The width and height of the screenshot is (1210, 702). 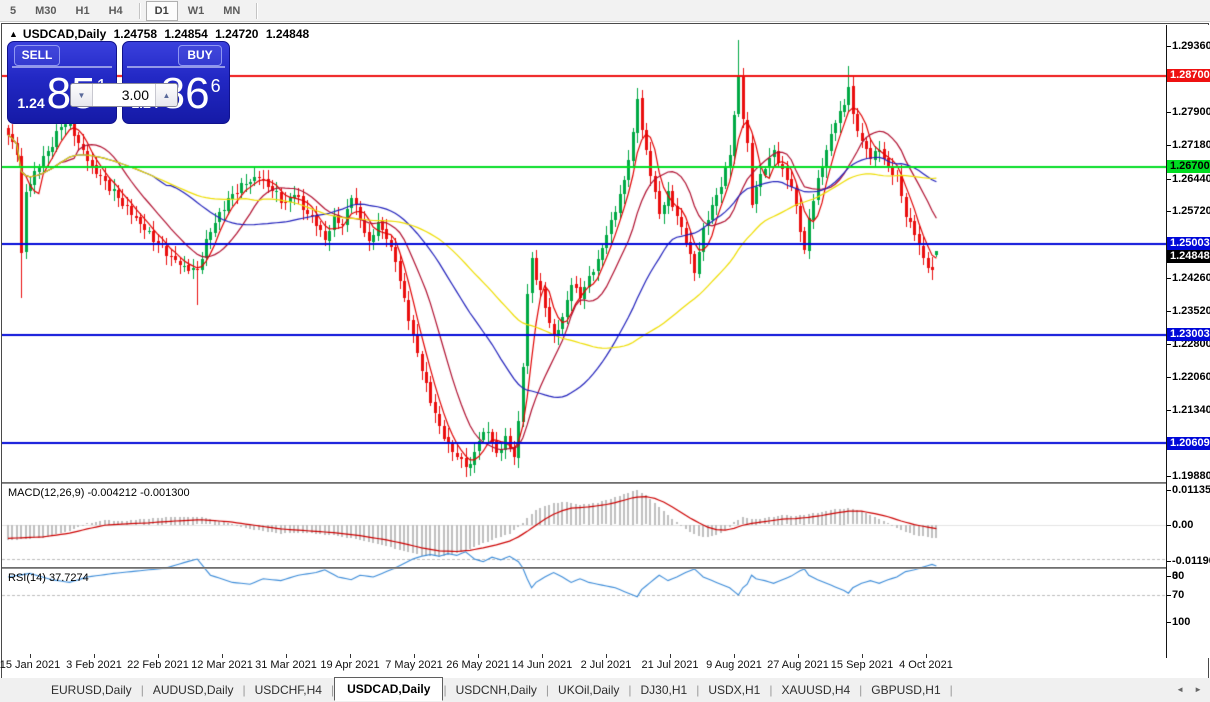 What do you see at coordinates (389, 688) in the screenshot?
I see `tab-usdcad-daily: USDCAD,Daily` at bounding box center [389, 688].